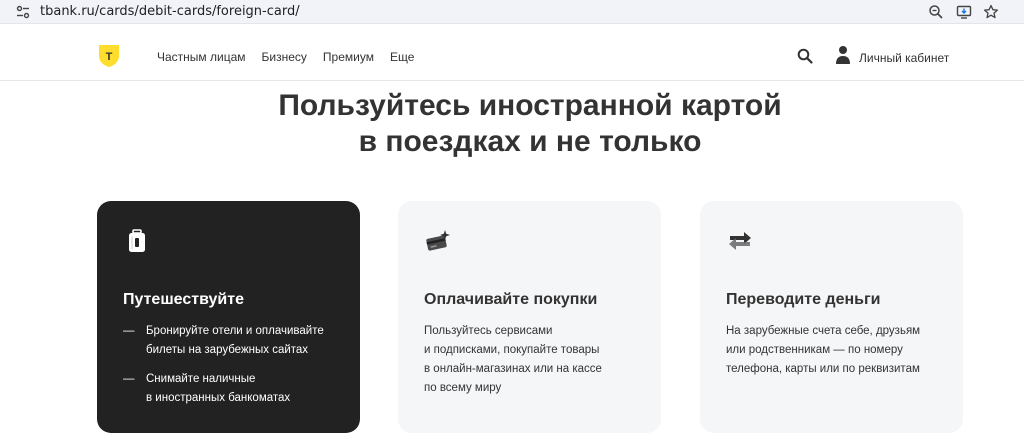 The height and width of the screenshot is (443, 1024). I want to click on page-title-line-1: Пользуйтесь иностранной картой, so click(530, 105).